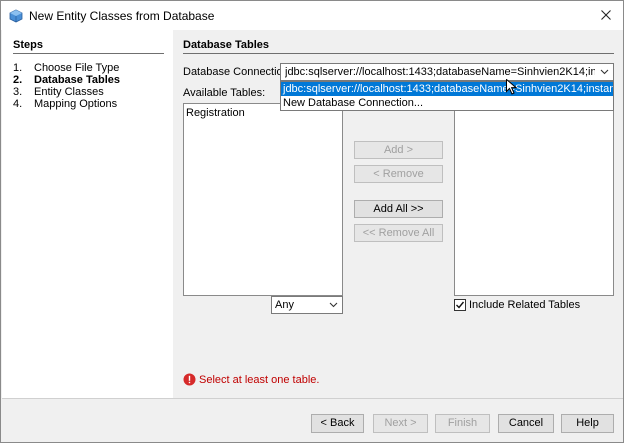 This screenshot has width=624, height=443. Describe the element at coordinates (462, 423) in the screenshot. I see `finish-button: Finish` at that location.